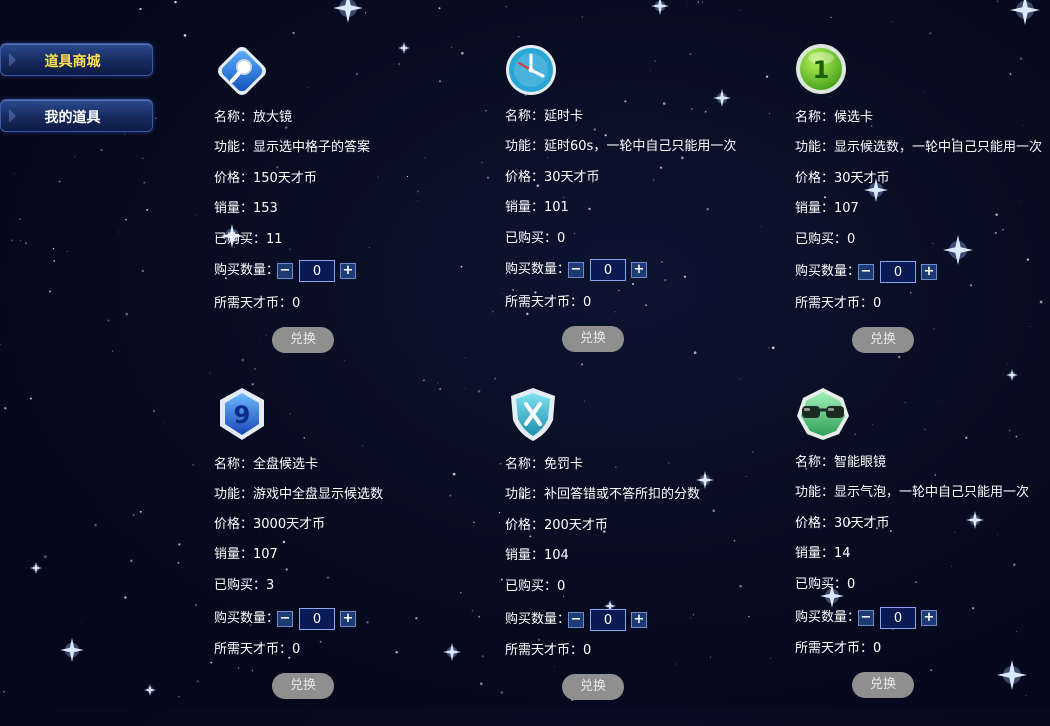 The width and height of the screenshot is (1050, 726). I want to click on item-function: 延时60s，一轮中自己只能用一次, so click(640, 146).